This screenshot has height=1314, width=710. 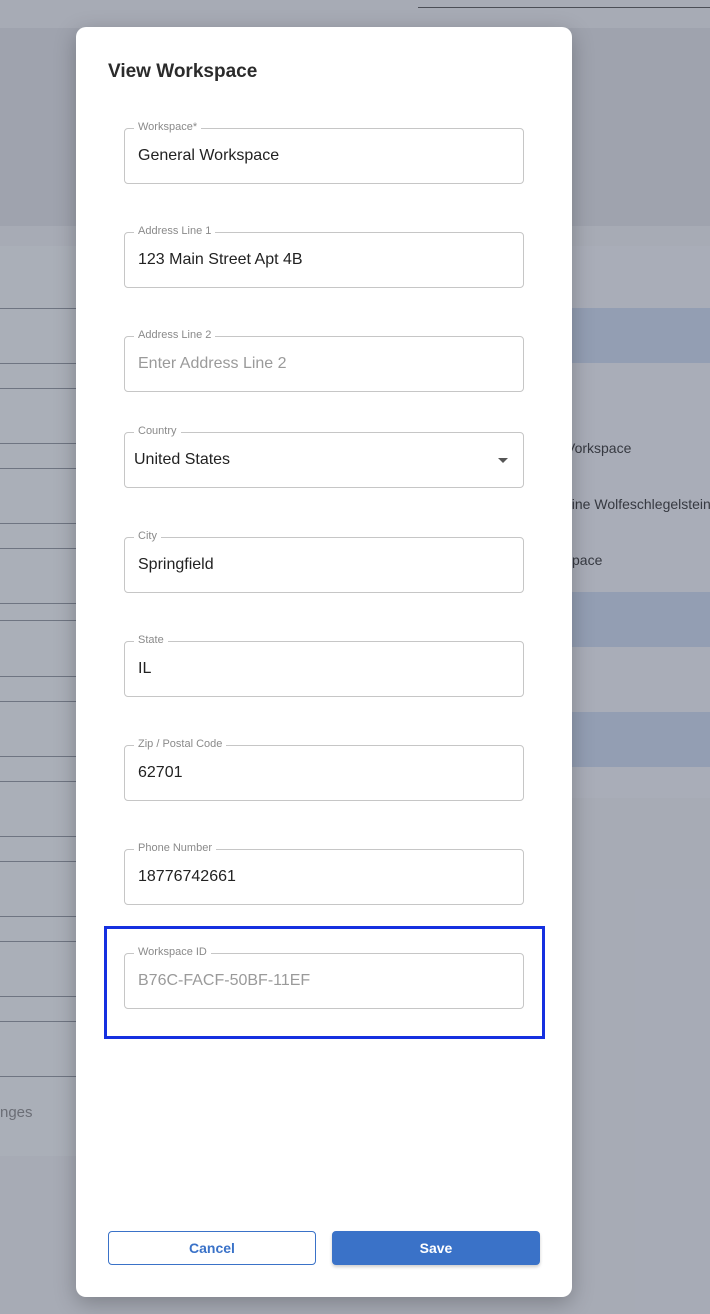 I want to click on workspace-id-field: Workspace ID B76C-FACF-50BF-11EF, so click(x=324, y=977).